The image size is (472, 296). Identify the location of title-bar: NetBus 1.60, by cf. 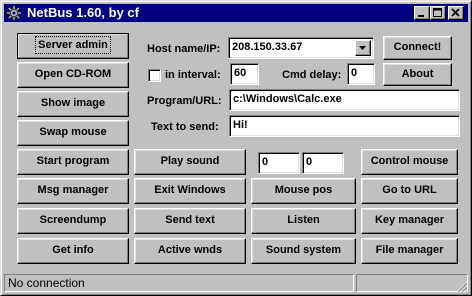
(236, 13).